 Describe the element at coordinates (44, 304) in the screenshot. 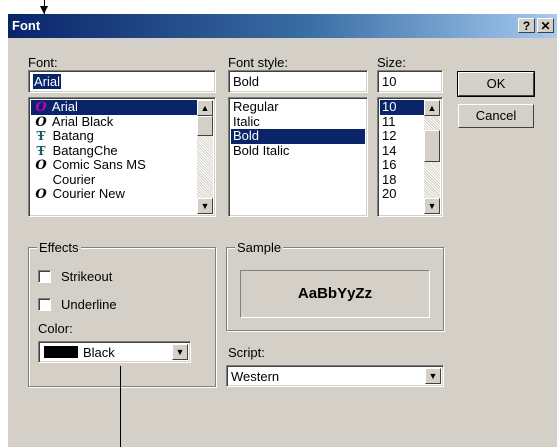

I see `underline-checkbox` at that location.